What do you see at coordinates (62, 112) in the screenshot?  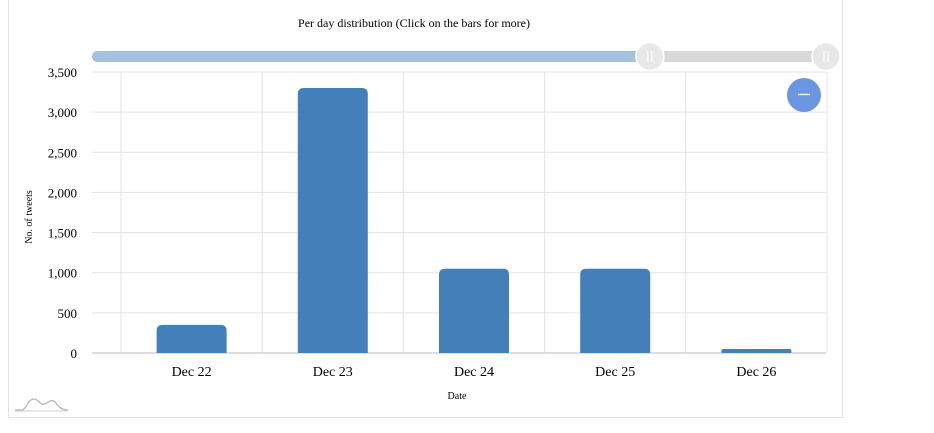 I see `y-tick-label: 3,000` at bounding box center [62, 112].